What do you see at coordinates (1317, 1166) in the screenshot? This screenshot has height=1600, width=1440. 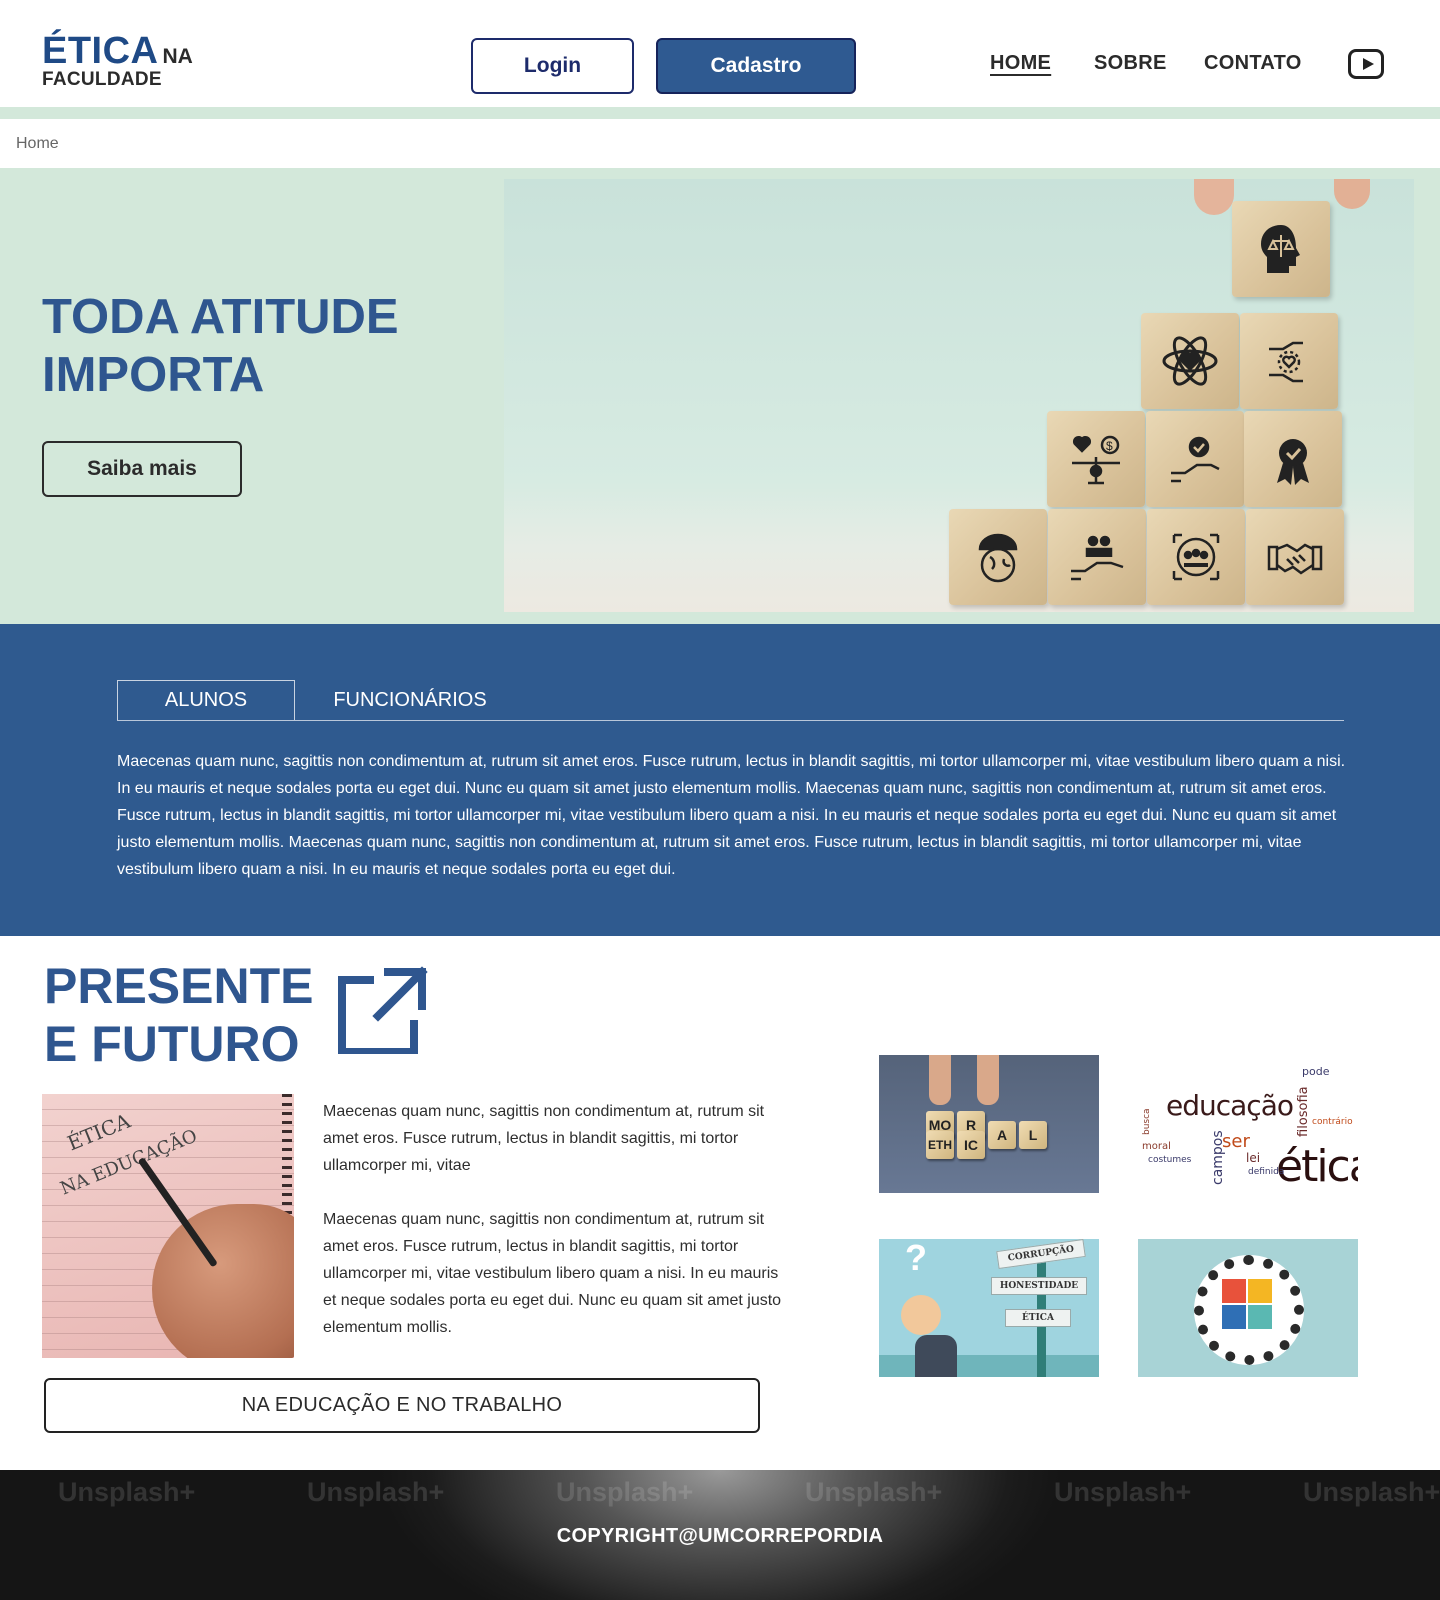 I see `wordcloud-etica: ética` at bounding box center [1317, 1166].